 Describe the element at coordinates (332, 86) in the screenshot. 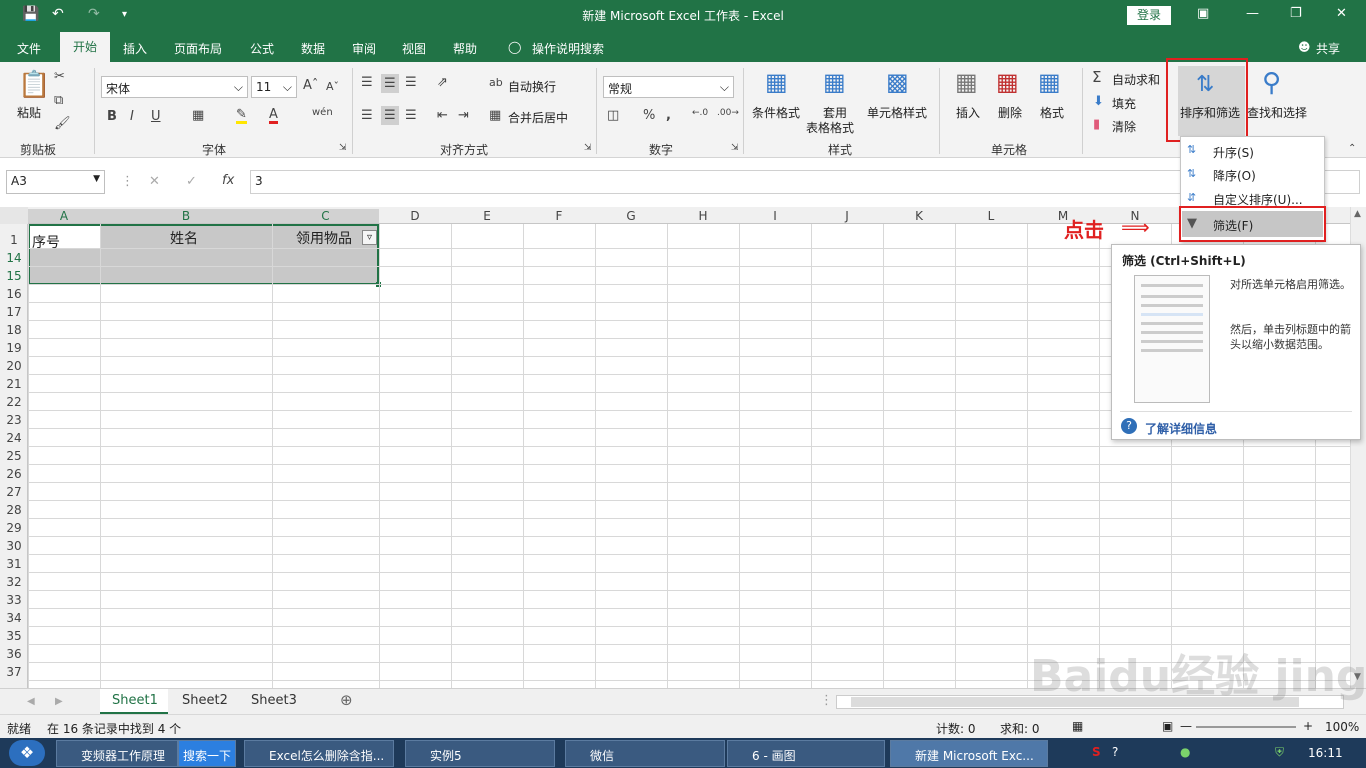

I see `shrink-font-icon: Aˇ` at that location.